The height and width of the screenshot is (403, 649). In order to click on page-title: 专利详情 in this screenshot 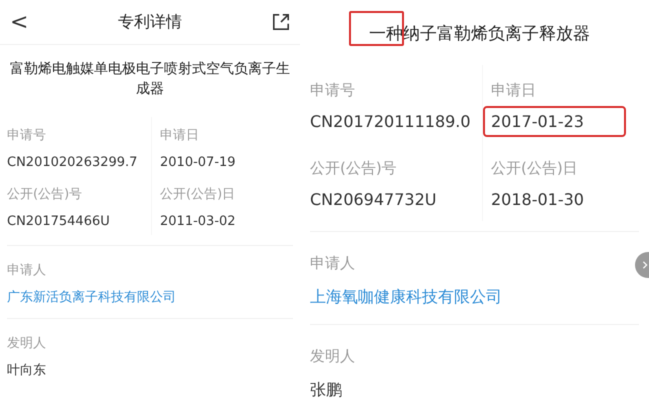, I will do `click(150, 22)`.